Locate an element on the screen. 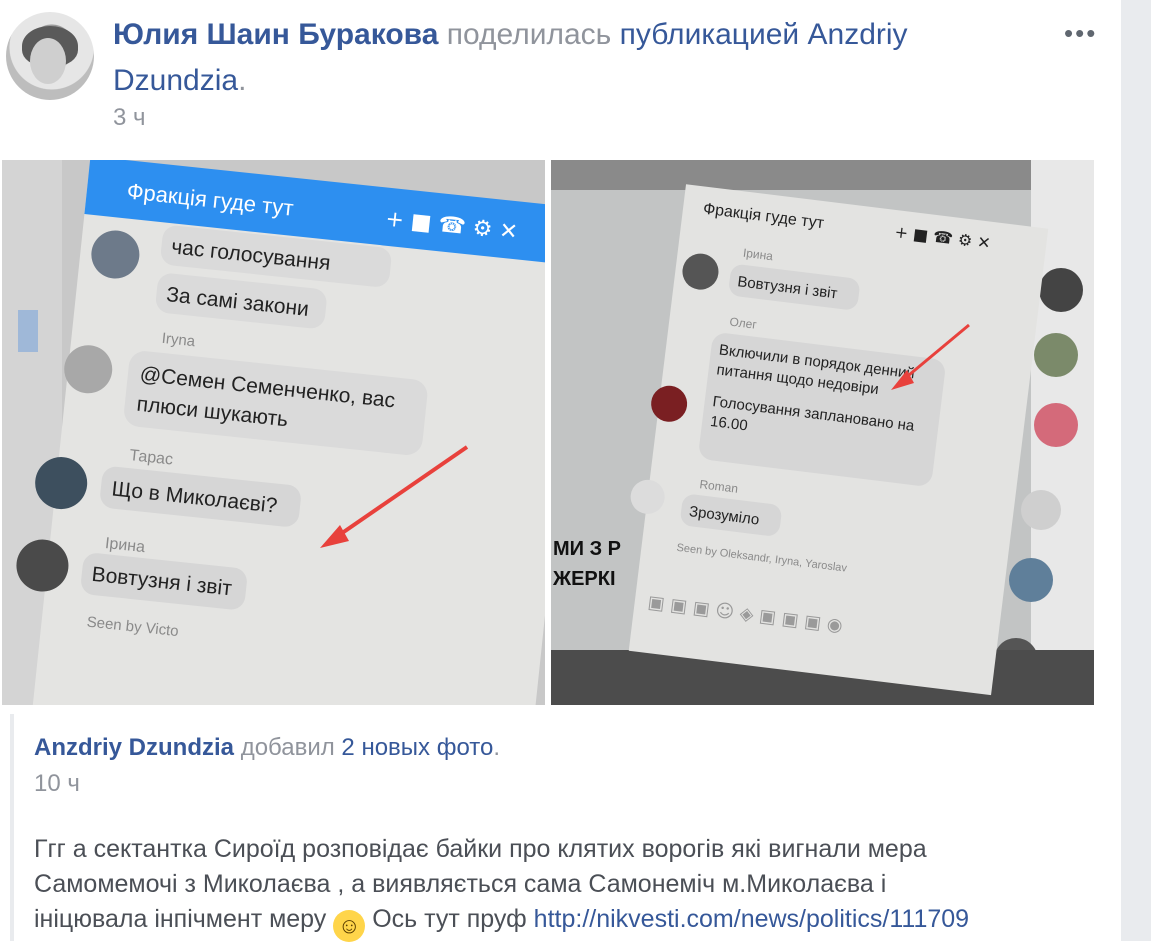 The image size is (1151, 942). post-timestamp: 3 ч is located at coordinates (129, 118).